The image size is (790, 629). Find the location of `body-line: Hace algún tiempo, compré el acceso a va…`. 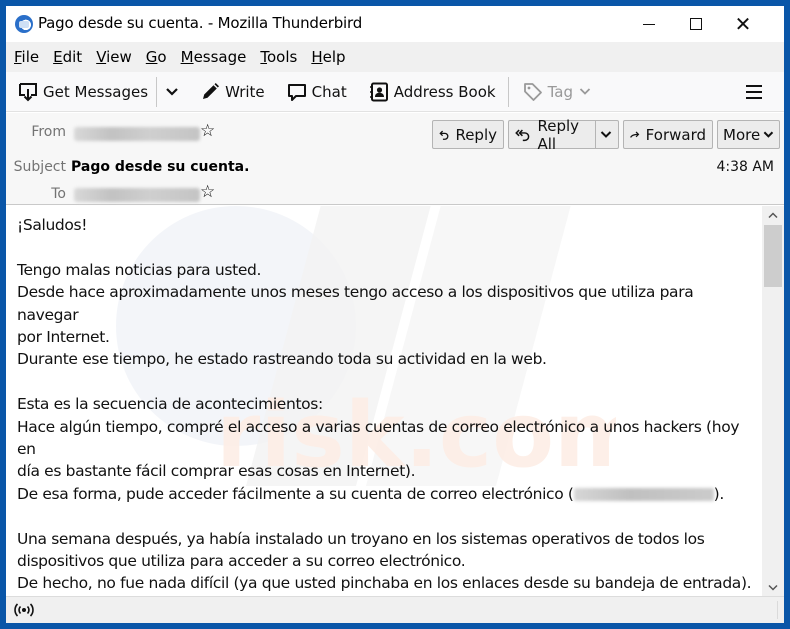

body-line: Hace algún tiempo, compré el acceso a va… is located at coordinates (378, 438).